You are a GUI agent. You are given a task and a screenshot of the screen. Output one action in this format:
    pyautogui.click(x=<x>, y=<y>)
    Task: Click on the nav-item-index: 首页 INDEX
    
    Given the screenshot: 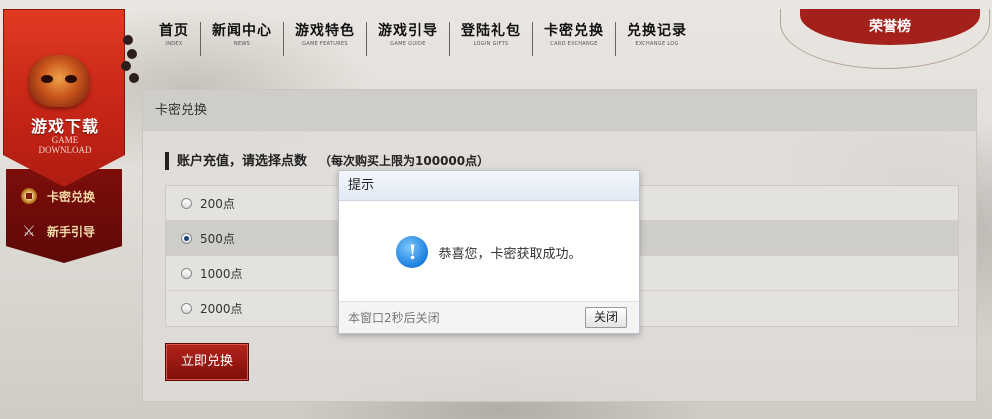 What is the action you would take?
    pyautogui.click(x=174, y=39)
    